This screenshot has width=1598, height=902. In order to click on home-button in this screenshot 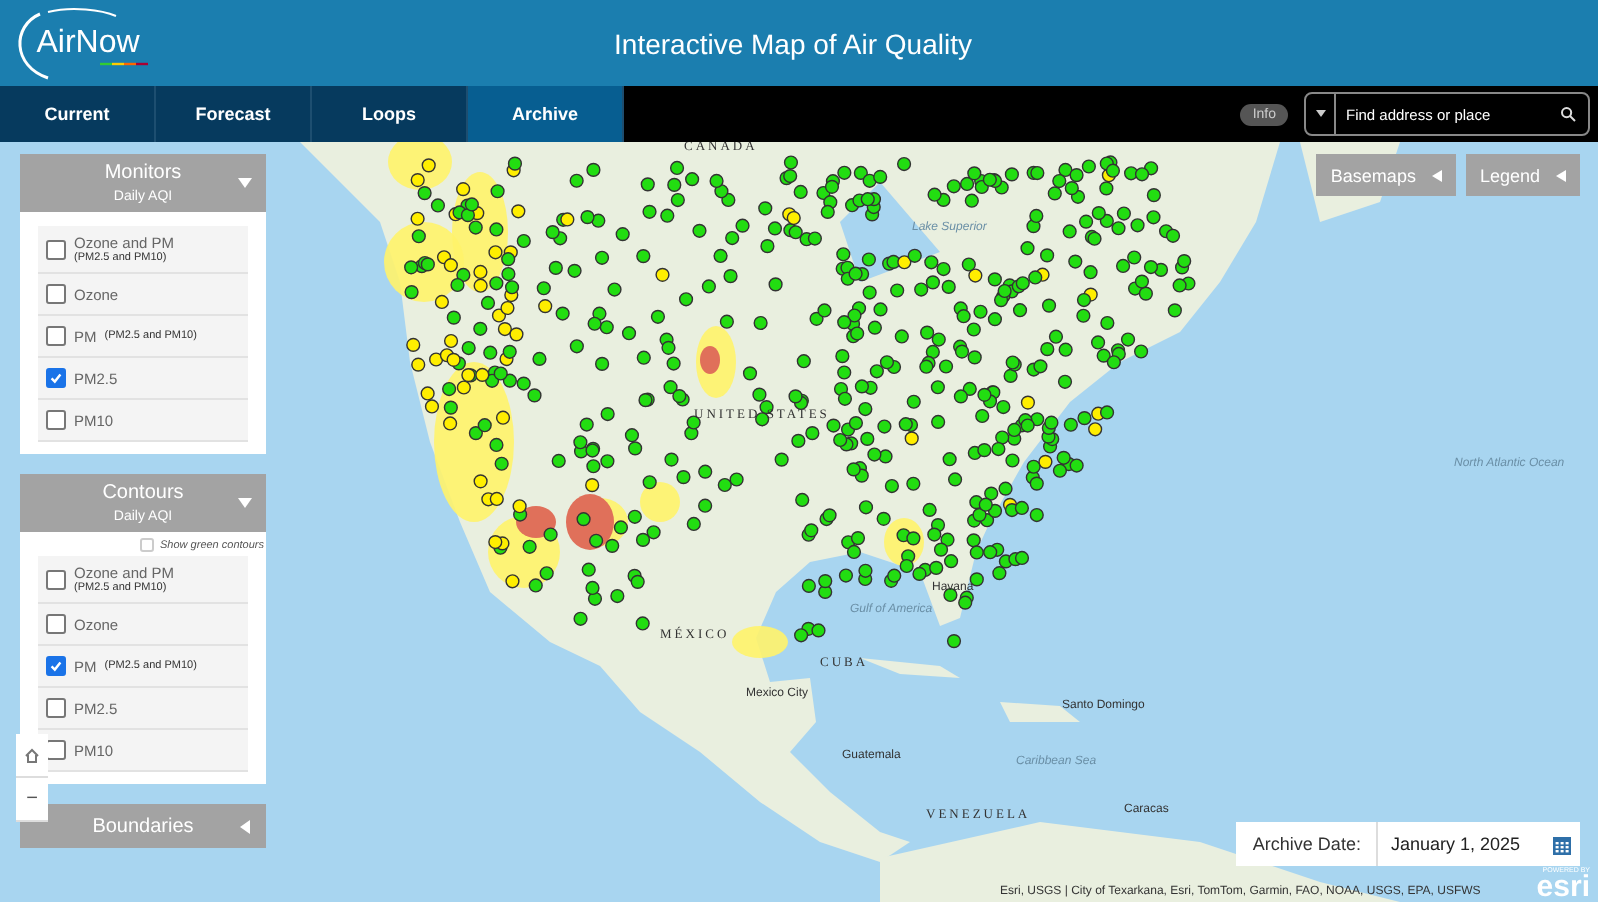, I will do `click(32, 756)`.